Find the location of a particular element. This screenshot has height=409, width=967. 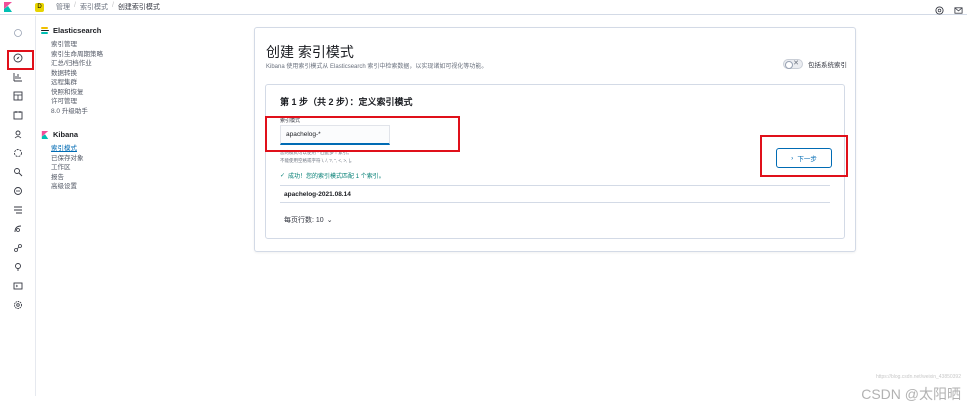

dashboard-icon is located at coordinates (17, 95).